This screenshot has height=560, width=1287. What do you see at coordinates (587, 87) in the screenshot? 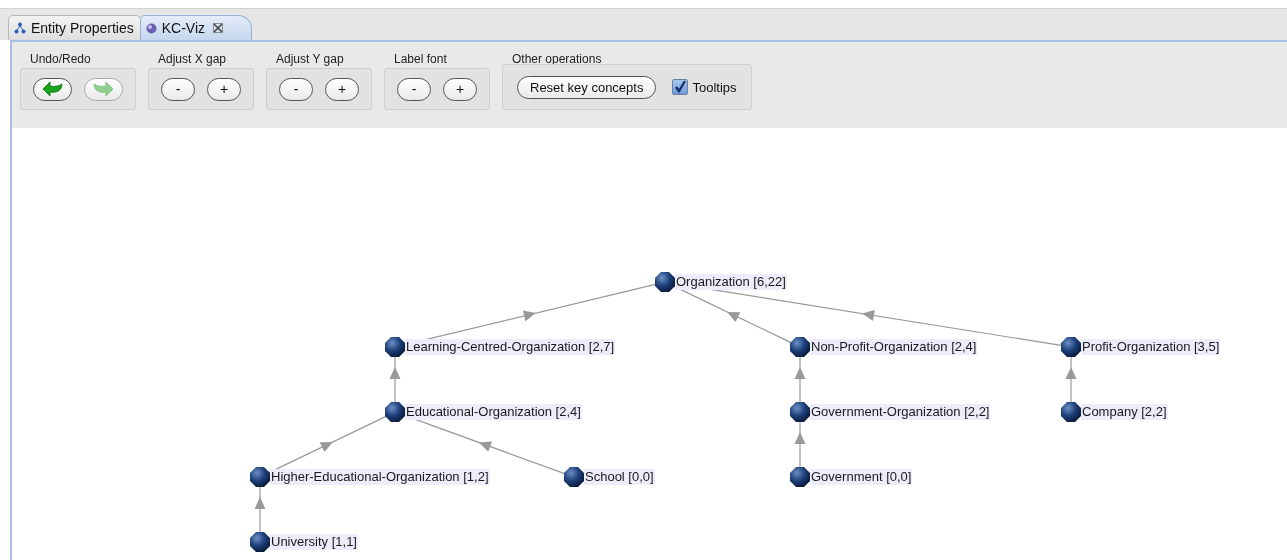
I see `reset-button: Reset key concepts` at bounding box center [587, 87].